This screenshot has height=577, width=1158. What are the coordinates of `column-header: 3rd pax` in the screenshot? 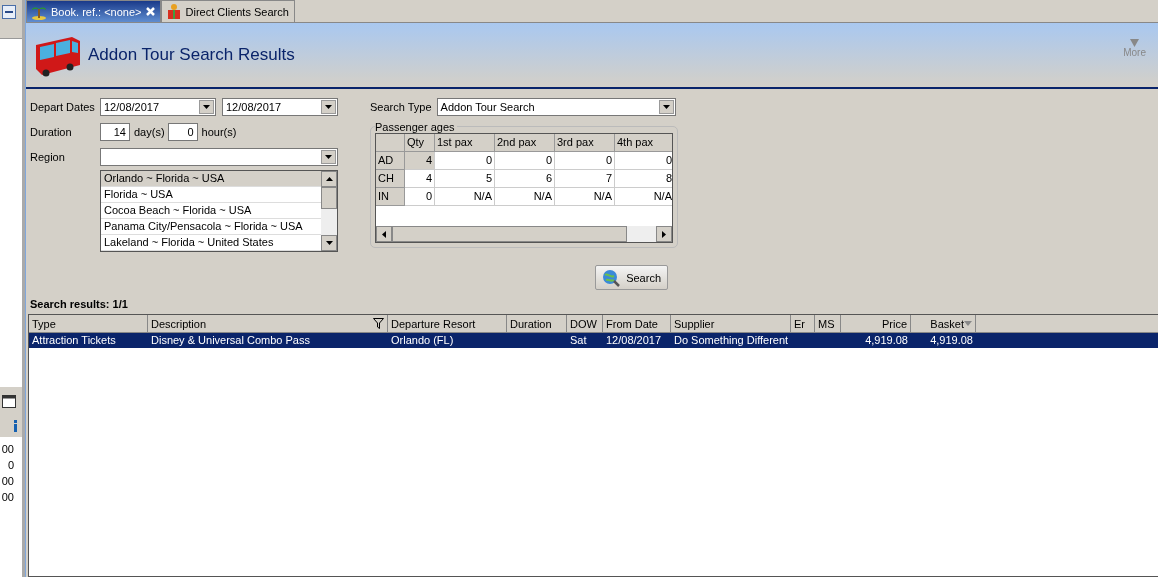 It's located at (585, 143).